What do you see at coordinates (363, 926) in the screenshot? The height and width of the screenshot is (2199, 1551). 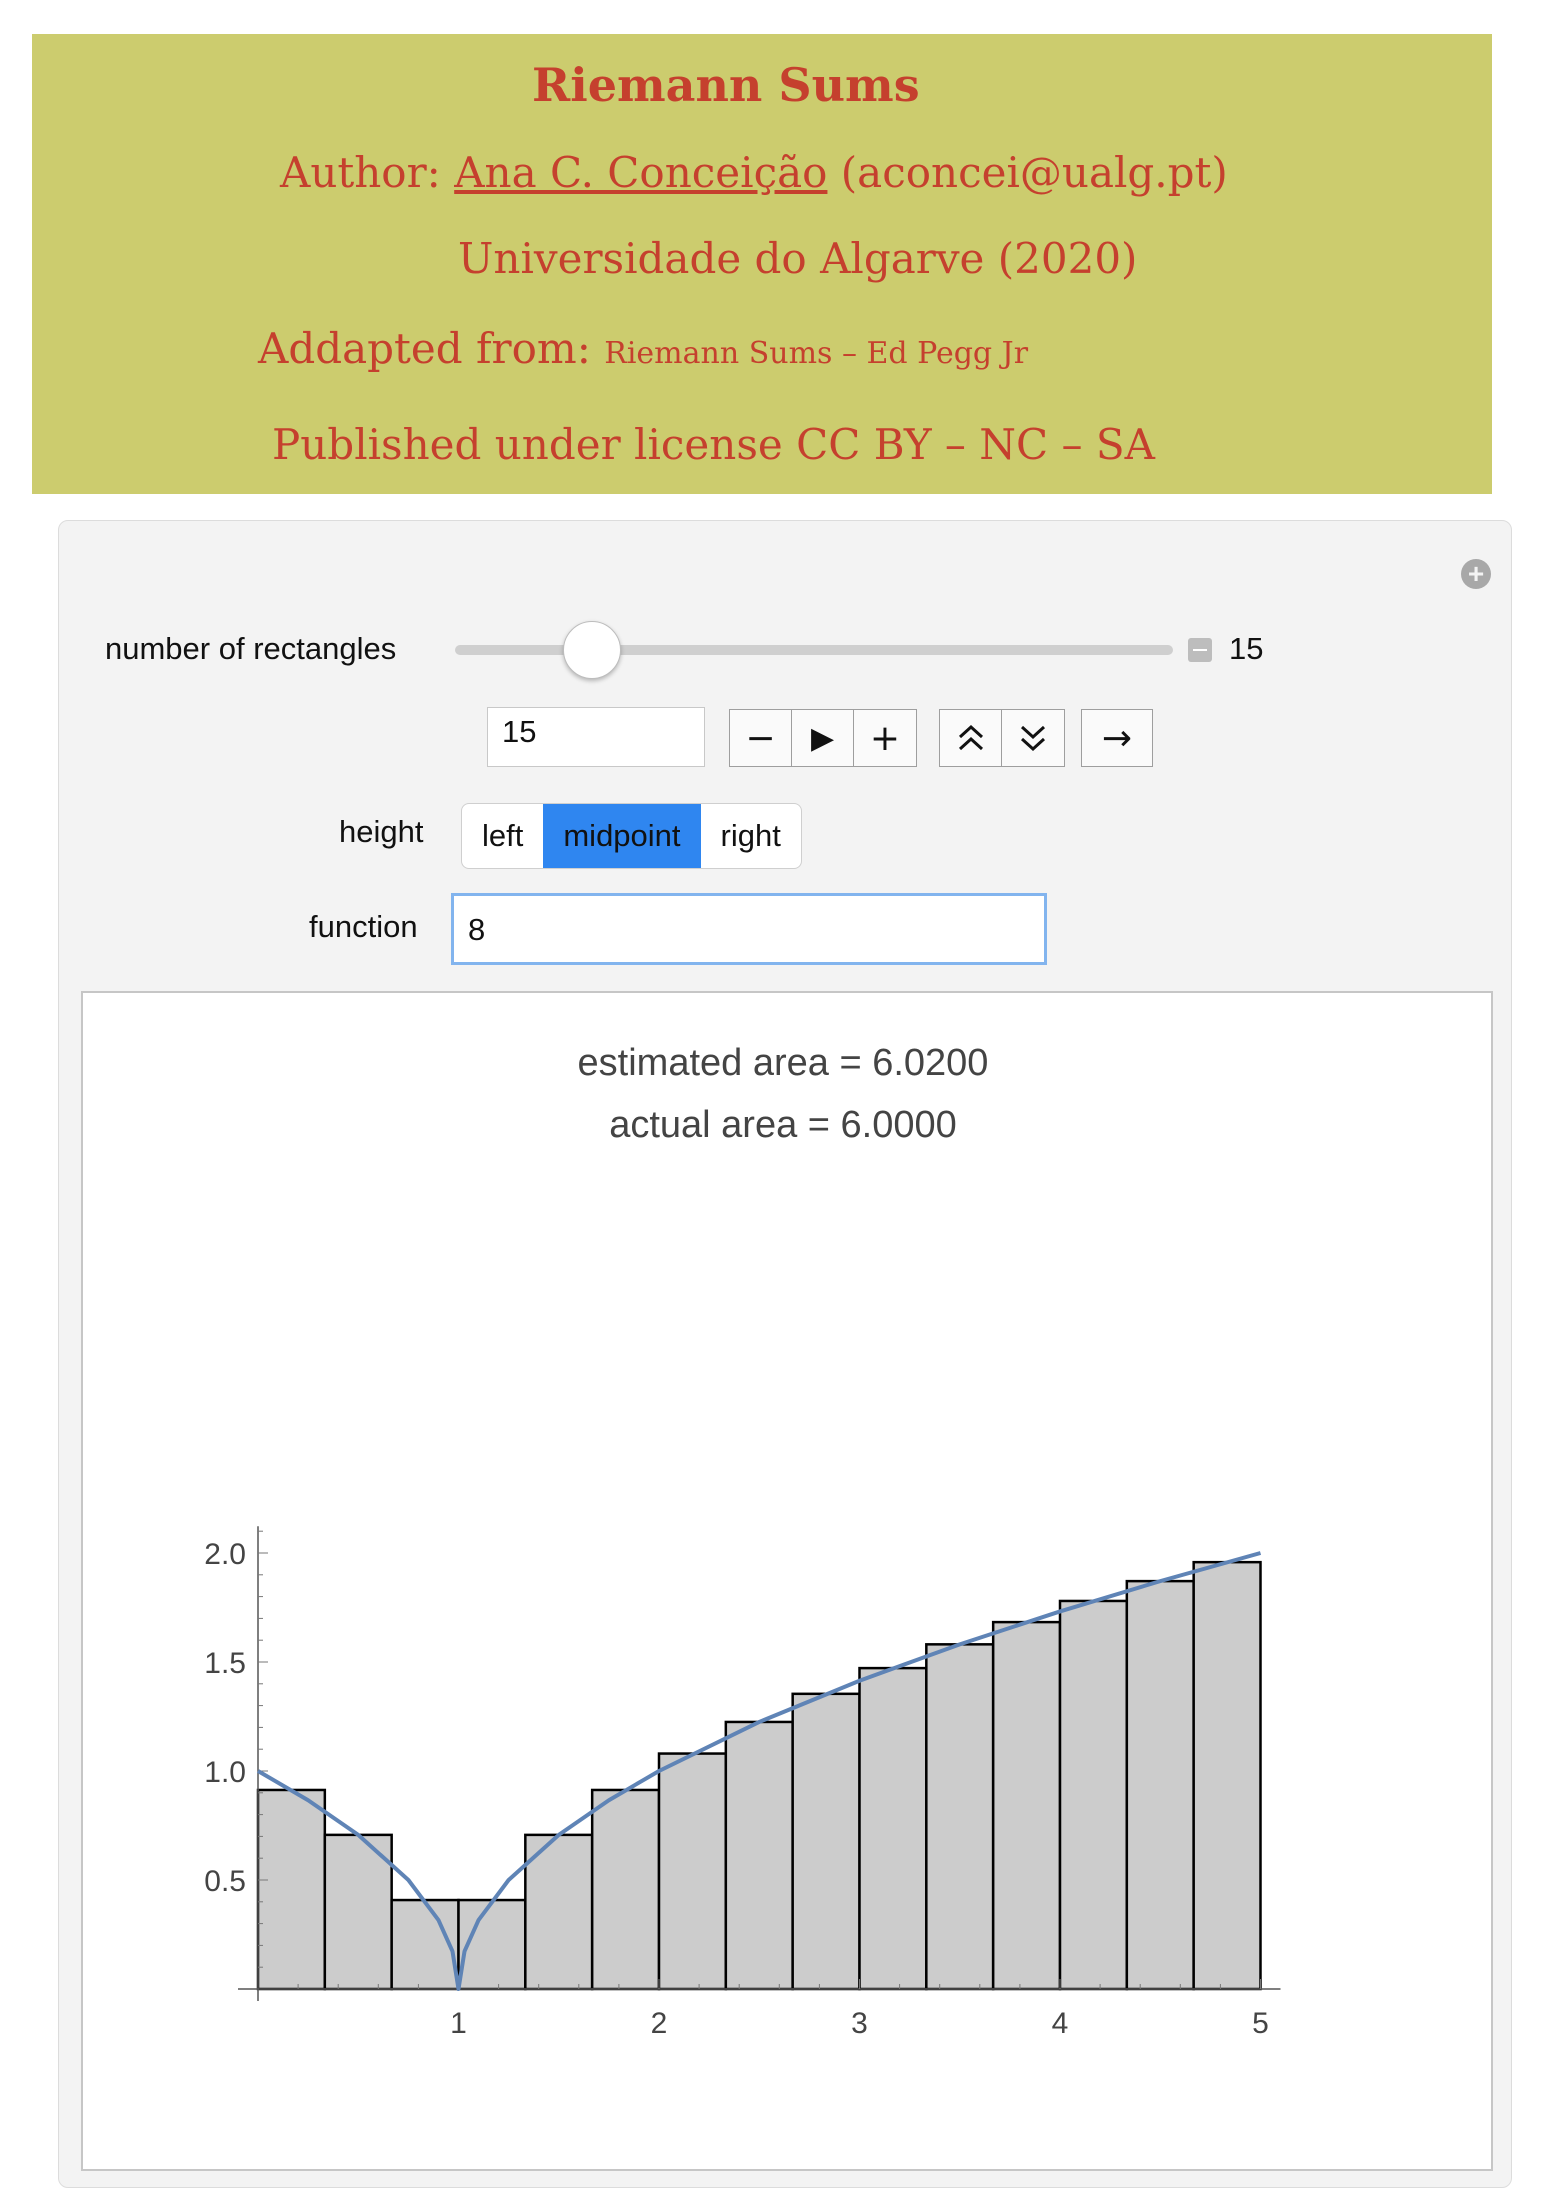 I see `function-label: function` at bounding box center [363, 926].